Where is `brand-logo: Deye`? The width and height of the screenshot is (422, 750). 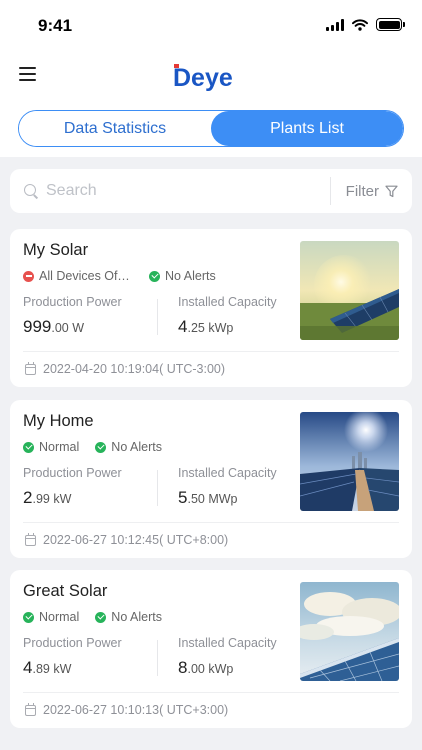 brand-logo: Deye is located at coordinates (212, 76).